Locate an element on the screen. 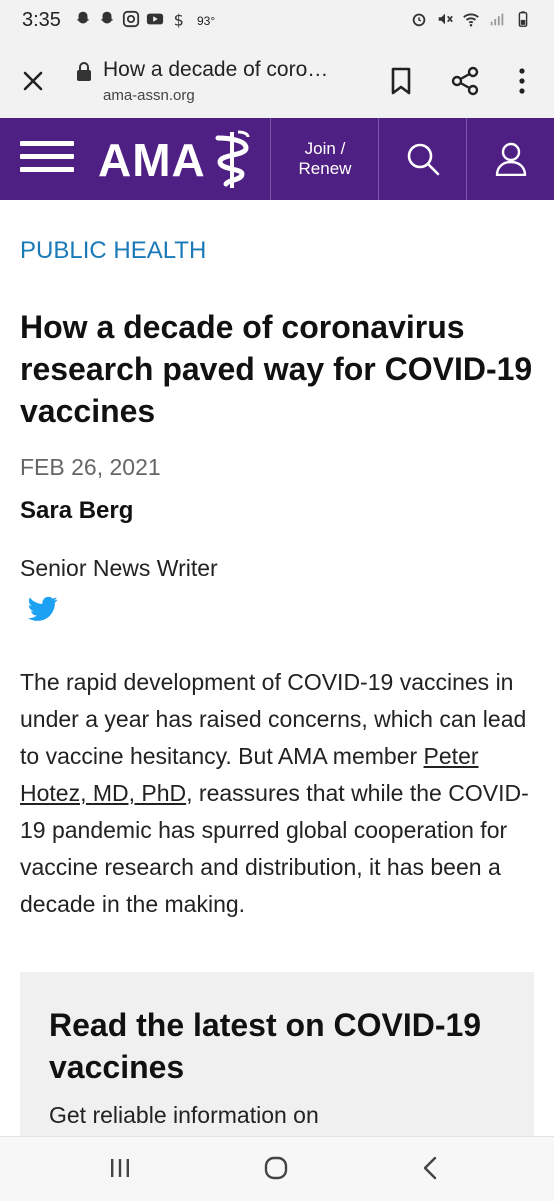 The width and height of the screenshot is (554, 1201). user-icon is located at coordinates (511, 159).